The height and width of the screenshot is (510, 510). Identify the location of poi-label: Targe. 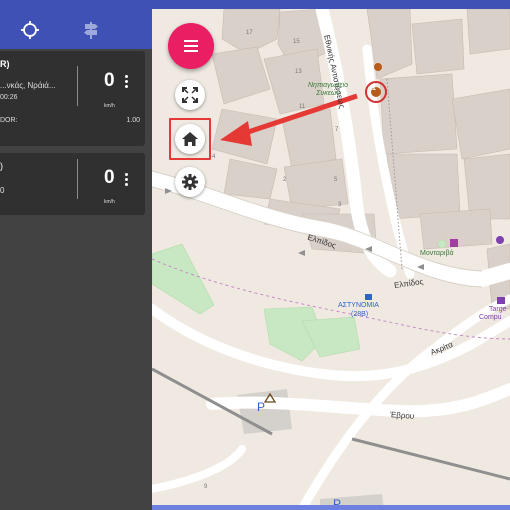
(498, 309).